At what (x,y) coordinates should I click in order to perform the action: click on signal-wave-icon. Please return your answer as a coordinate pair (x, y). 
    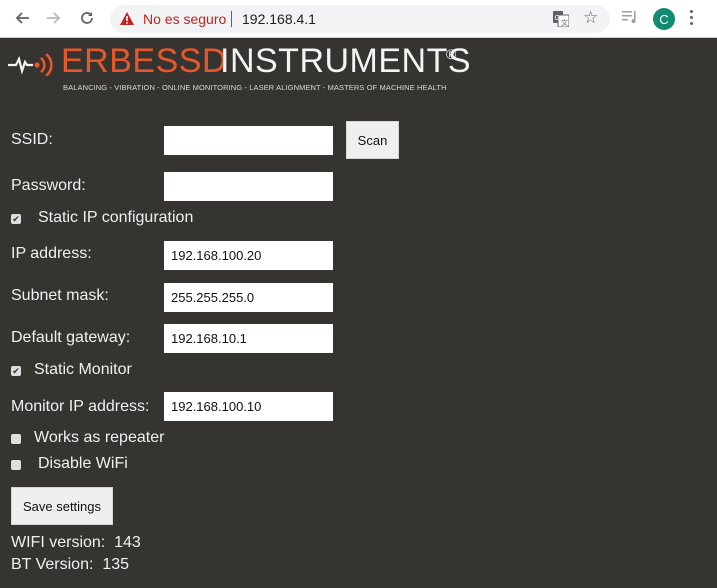
    Looking at the image, I should click on (30, 64).